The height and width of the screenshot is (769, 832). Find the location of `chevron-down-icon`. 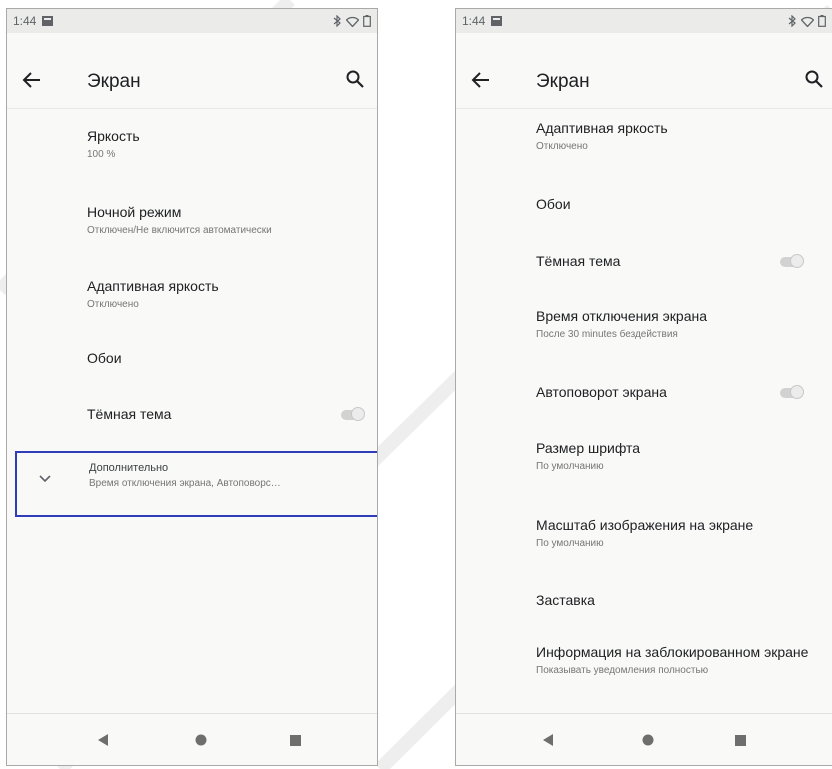

chevron-down-icon is located at coordinates (45, 479).